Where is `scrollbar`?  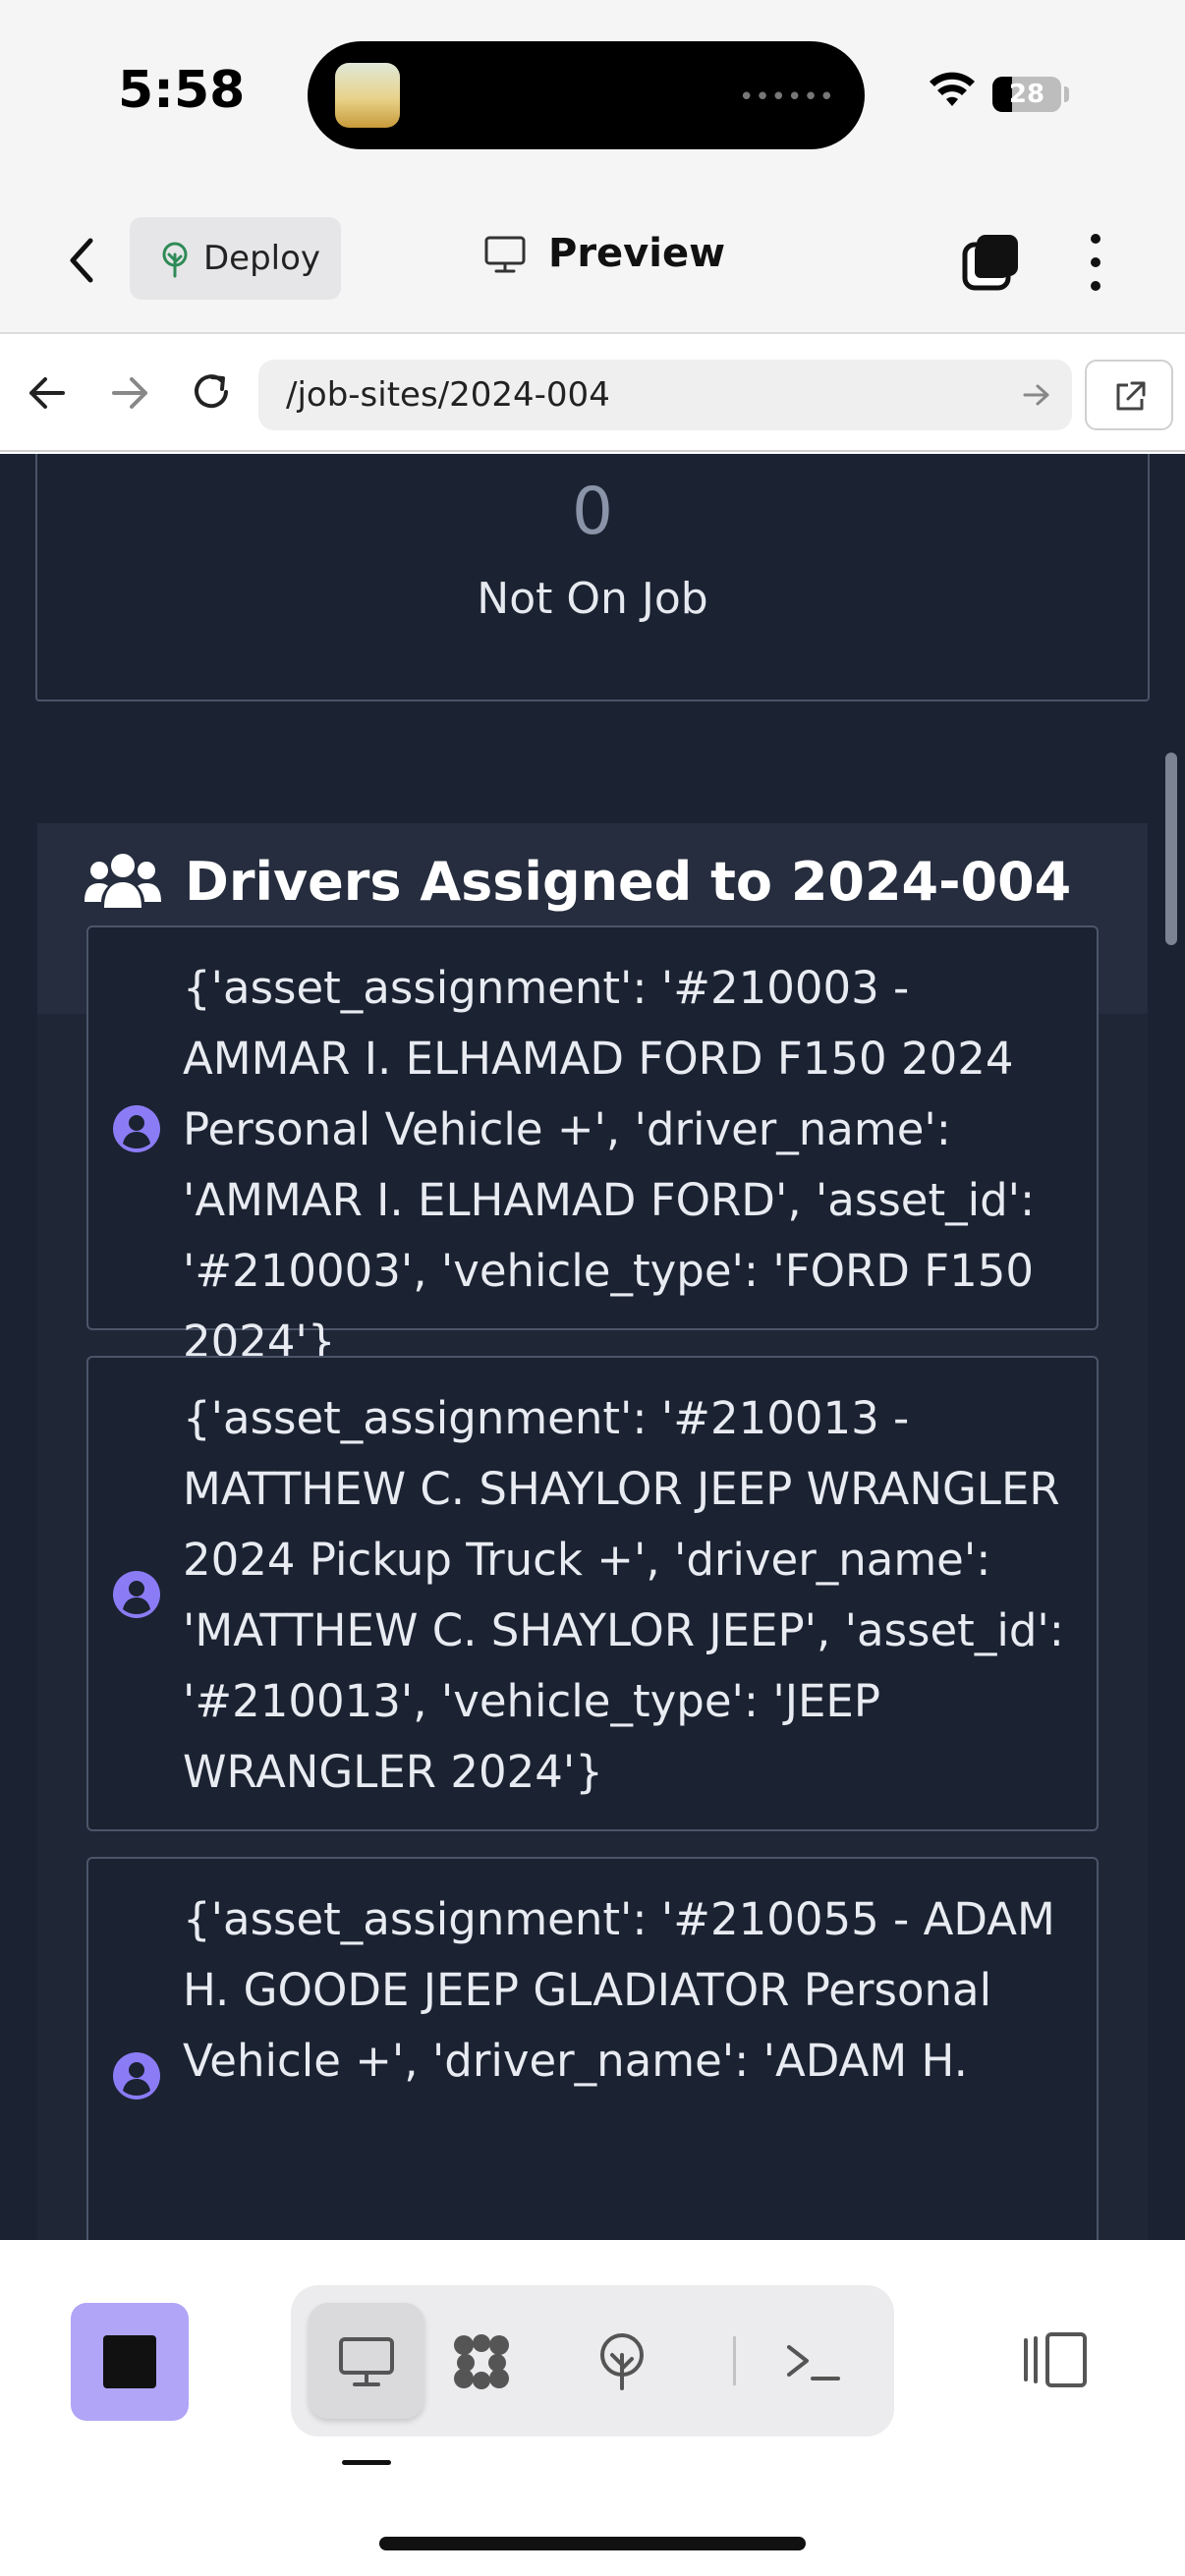 scrollbar is located at coordinates (1171, 849).